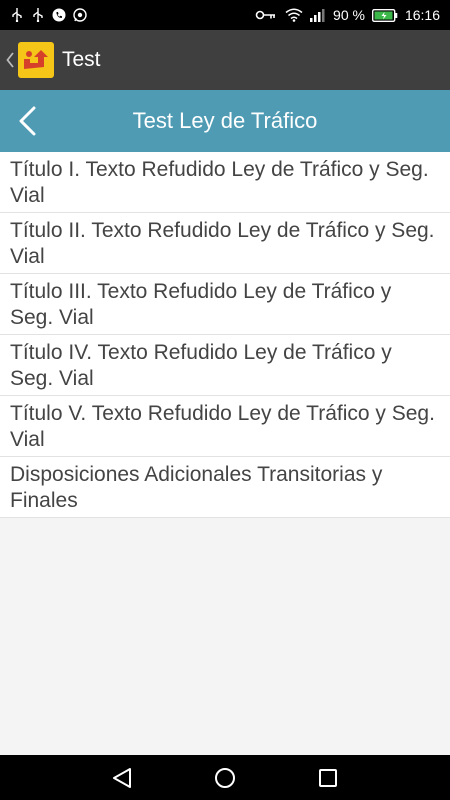 This screenshot has height=800, width=450. What do you see at coordinates (384, 15) in the screenshot?
I see `battery-icon` at bounding box center [384, 15].